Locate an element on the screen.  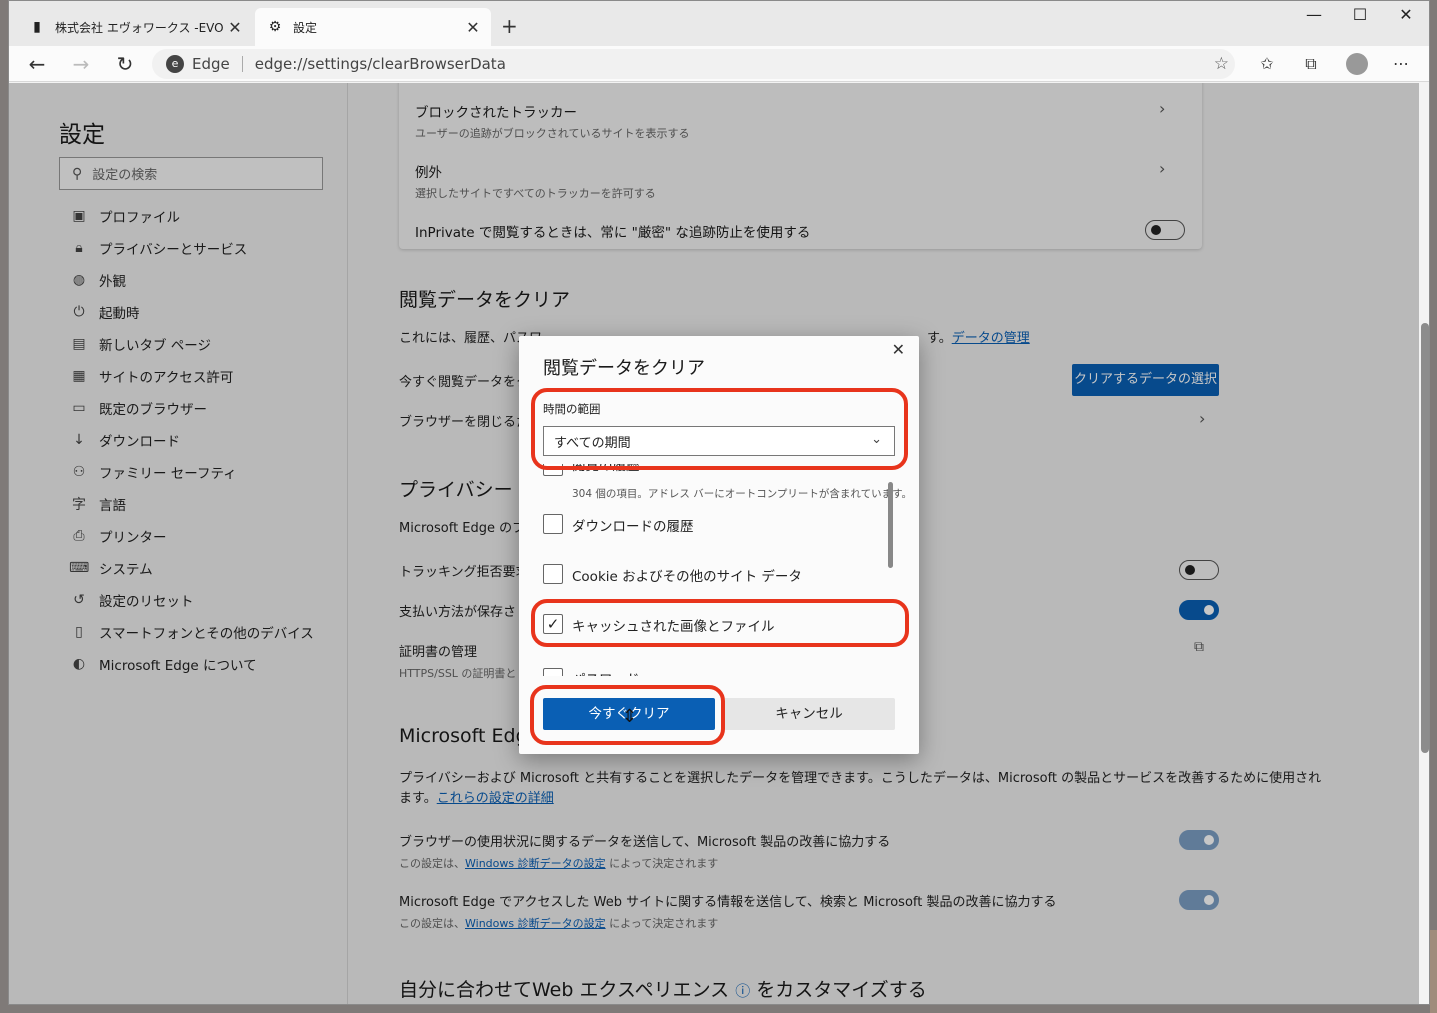
cookies-checkbox is located at coordinates (553, 574).